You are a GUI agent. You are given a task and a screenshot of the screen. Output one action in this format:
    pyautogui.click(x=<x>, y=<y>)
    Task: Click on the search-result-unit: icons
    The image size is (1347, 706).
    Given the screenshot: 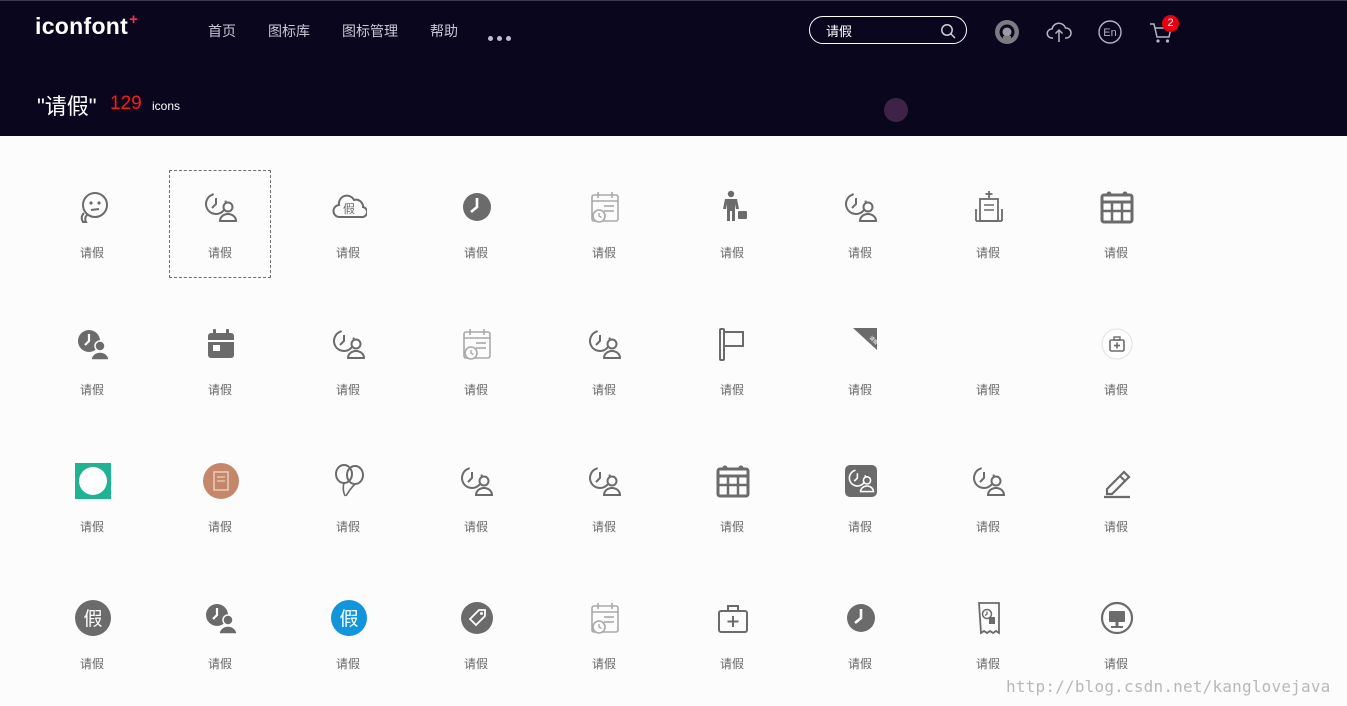 What is the action you would take?
    pyautogui.click(x=166, y=106)
    